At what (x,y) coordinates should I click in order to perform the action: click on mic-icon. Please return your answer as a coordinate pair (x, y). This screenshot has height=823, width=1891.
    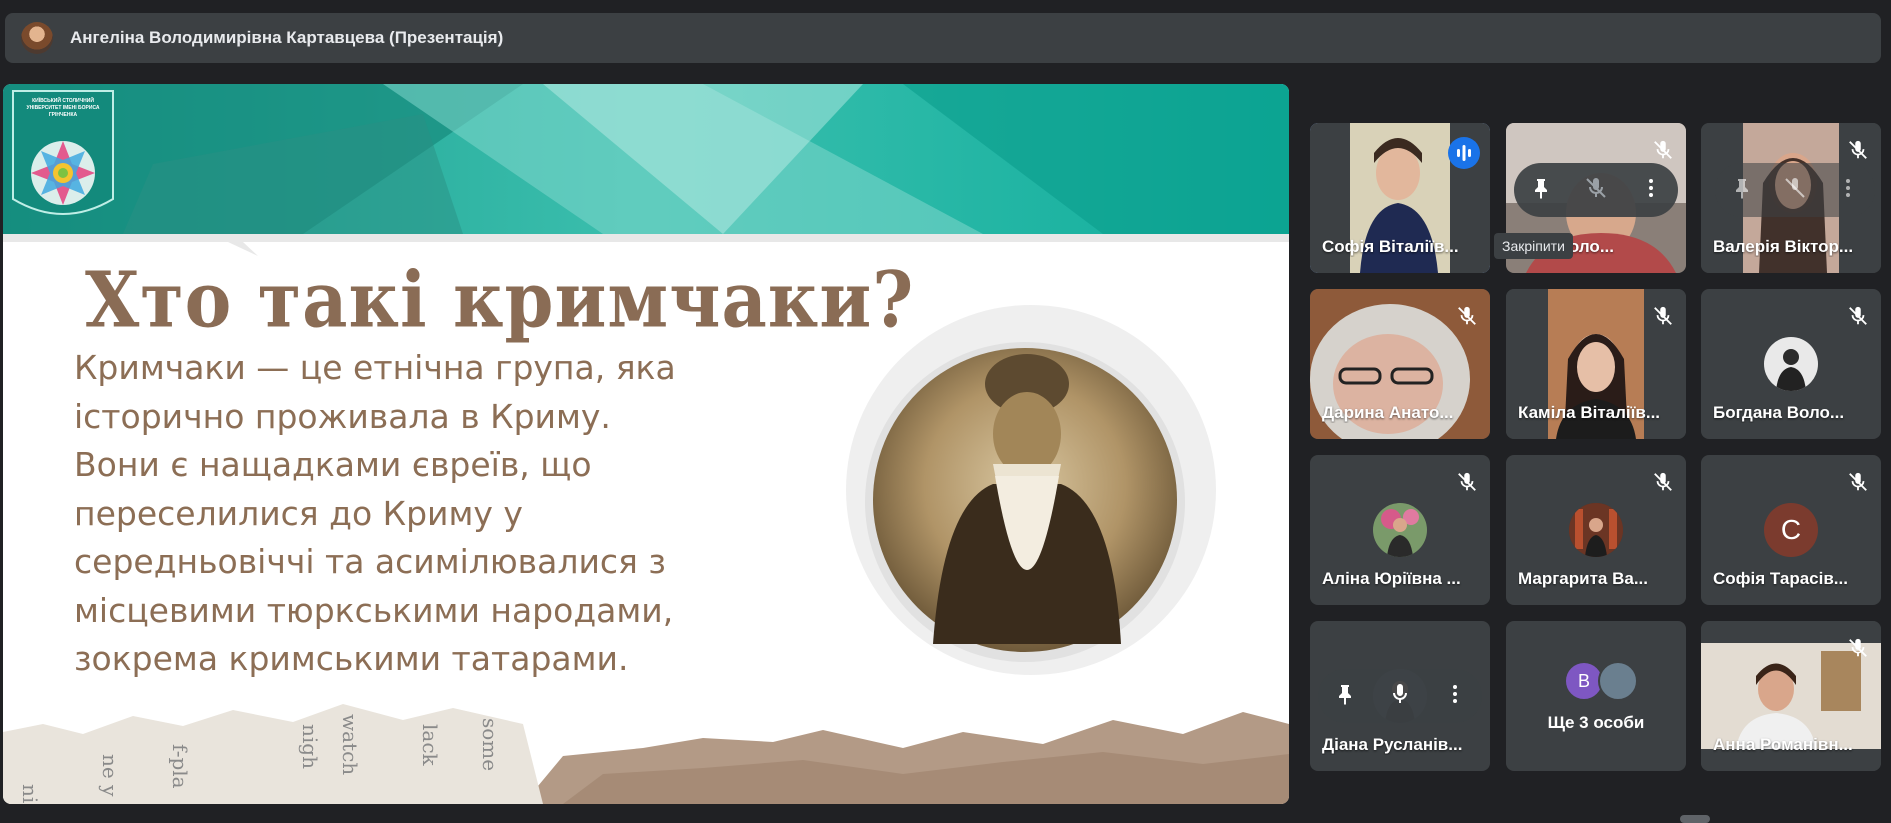
    Looking at the image, I should click on (1400, 696).